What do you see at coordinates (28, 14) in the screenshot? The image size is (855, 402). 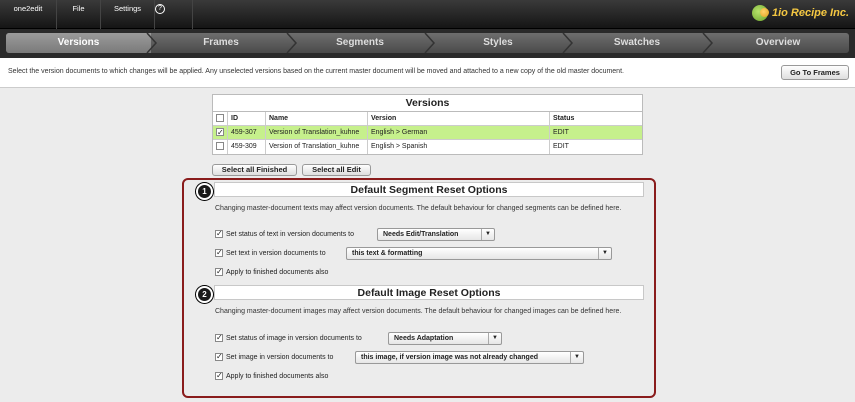 I see `menu-one2edit: one2edit` at bounding box center [28, 14].